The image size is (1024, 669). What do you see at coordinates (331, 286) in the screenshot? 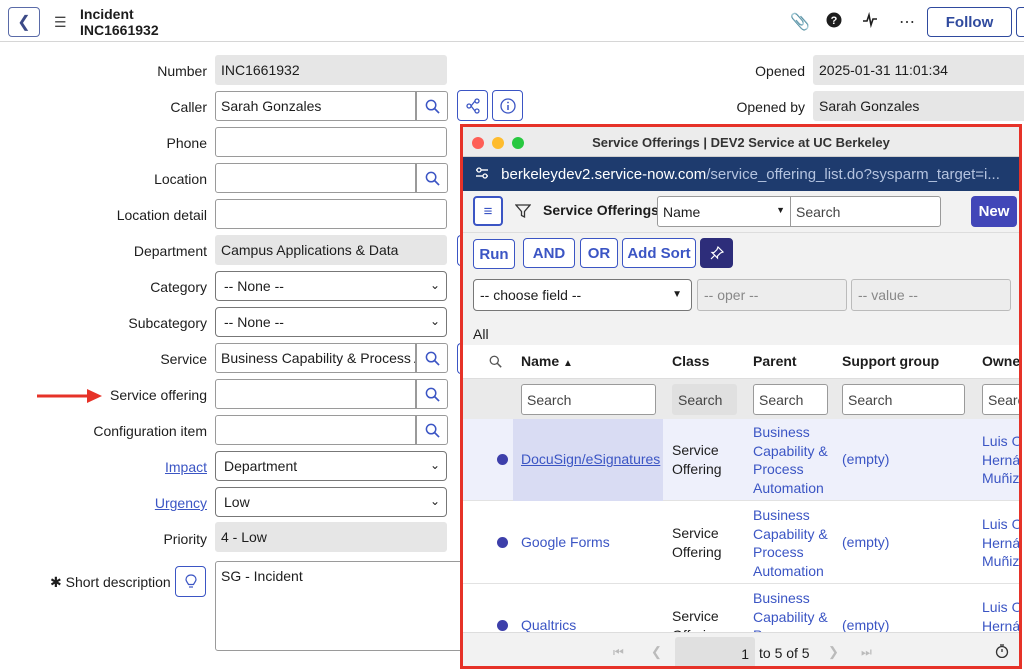
I see `category-select: -- None -- ⌄` at bounding box center [331, 286].